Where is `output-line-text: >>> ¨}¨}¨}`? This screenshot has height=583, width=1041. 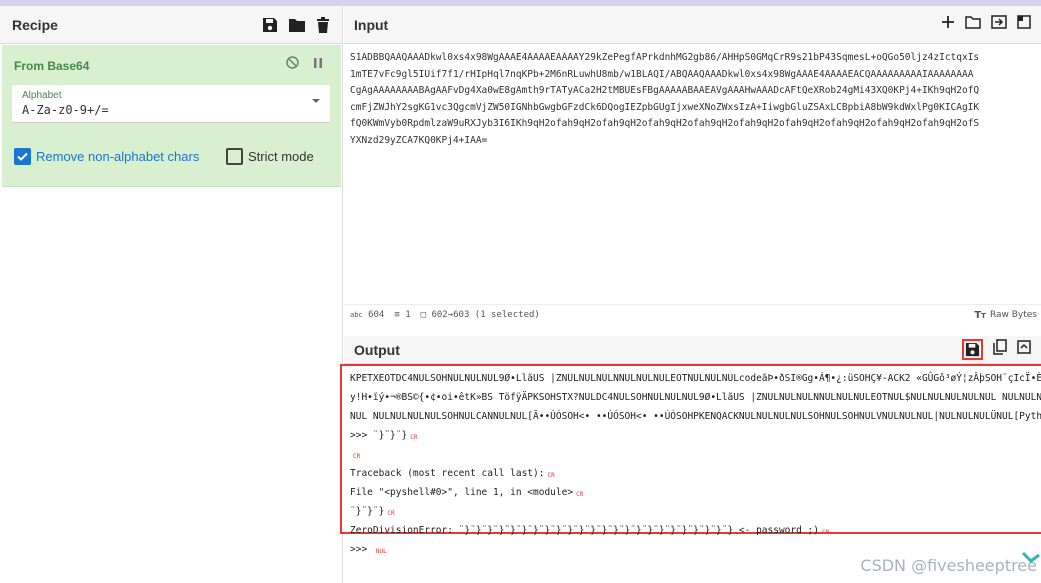
output-line-text: >>> ¨}¨}¨} is located at coordinates (379, 435).